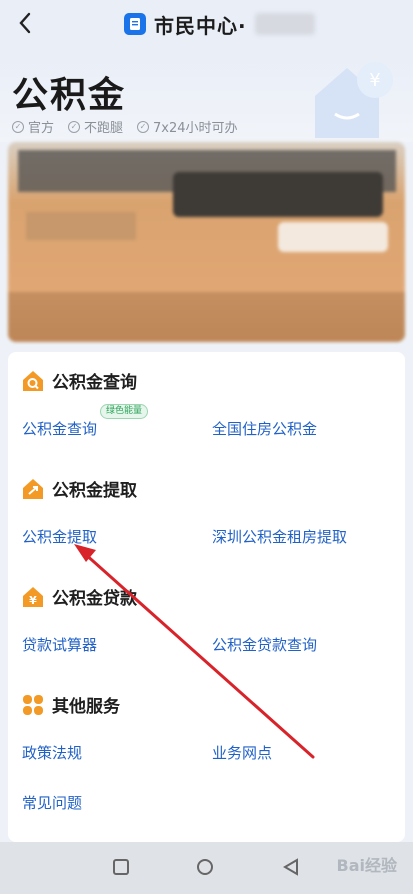 The width and height of the screenshot is (413, 894). I want to click on link-loan-calculator: 贷款试算器, so click(59, 644).